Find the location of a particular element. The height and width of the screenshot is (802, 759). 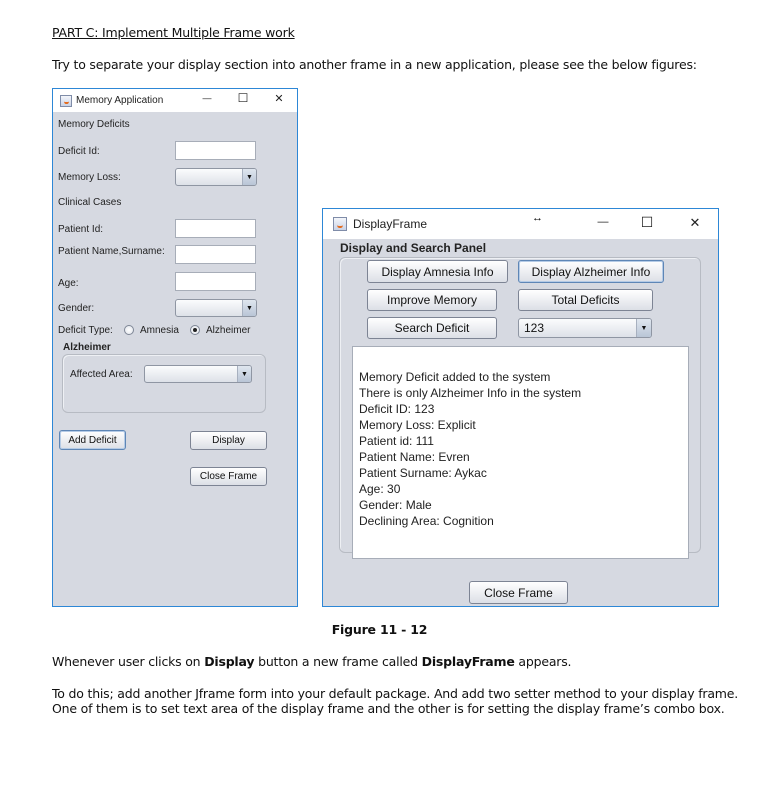

add-deficit-button: Add Deficit is located at coordinates (92, 440).